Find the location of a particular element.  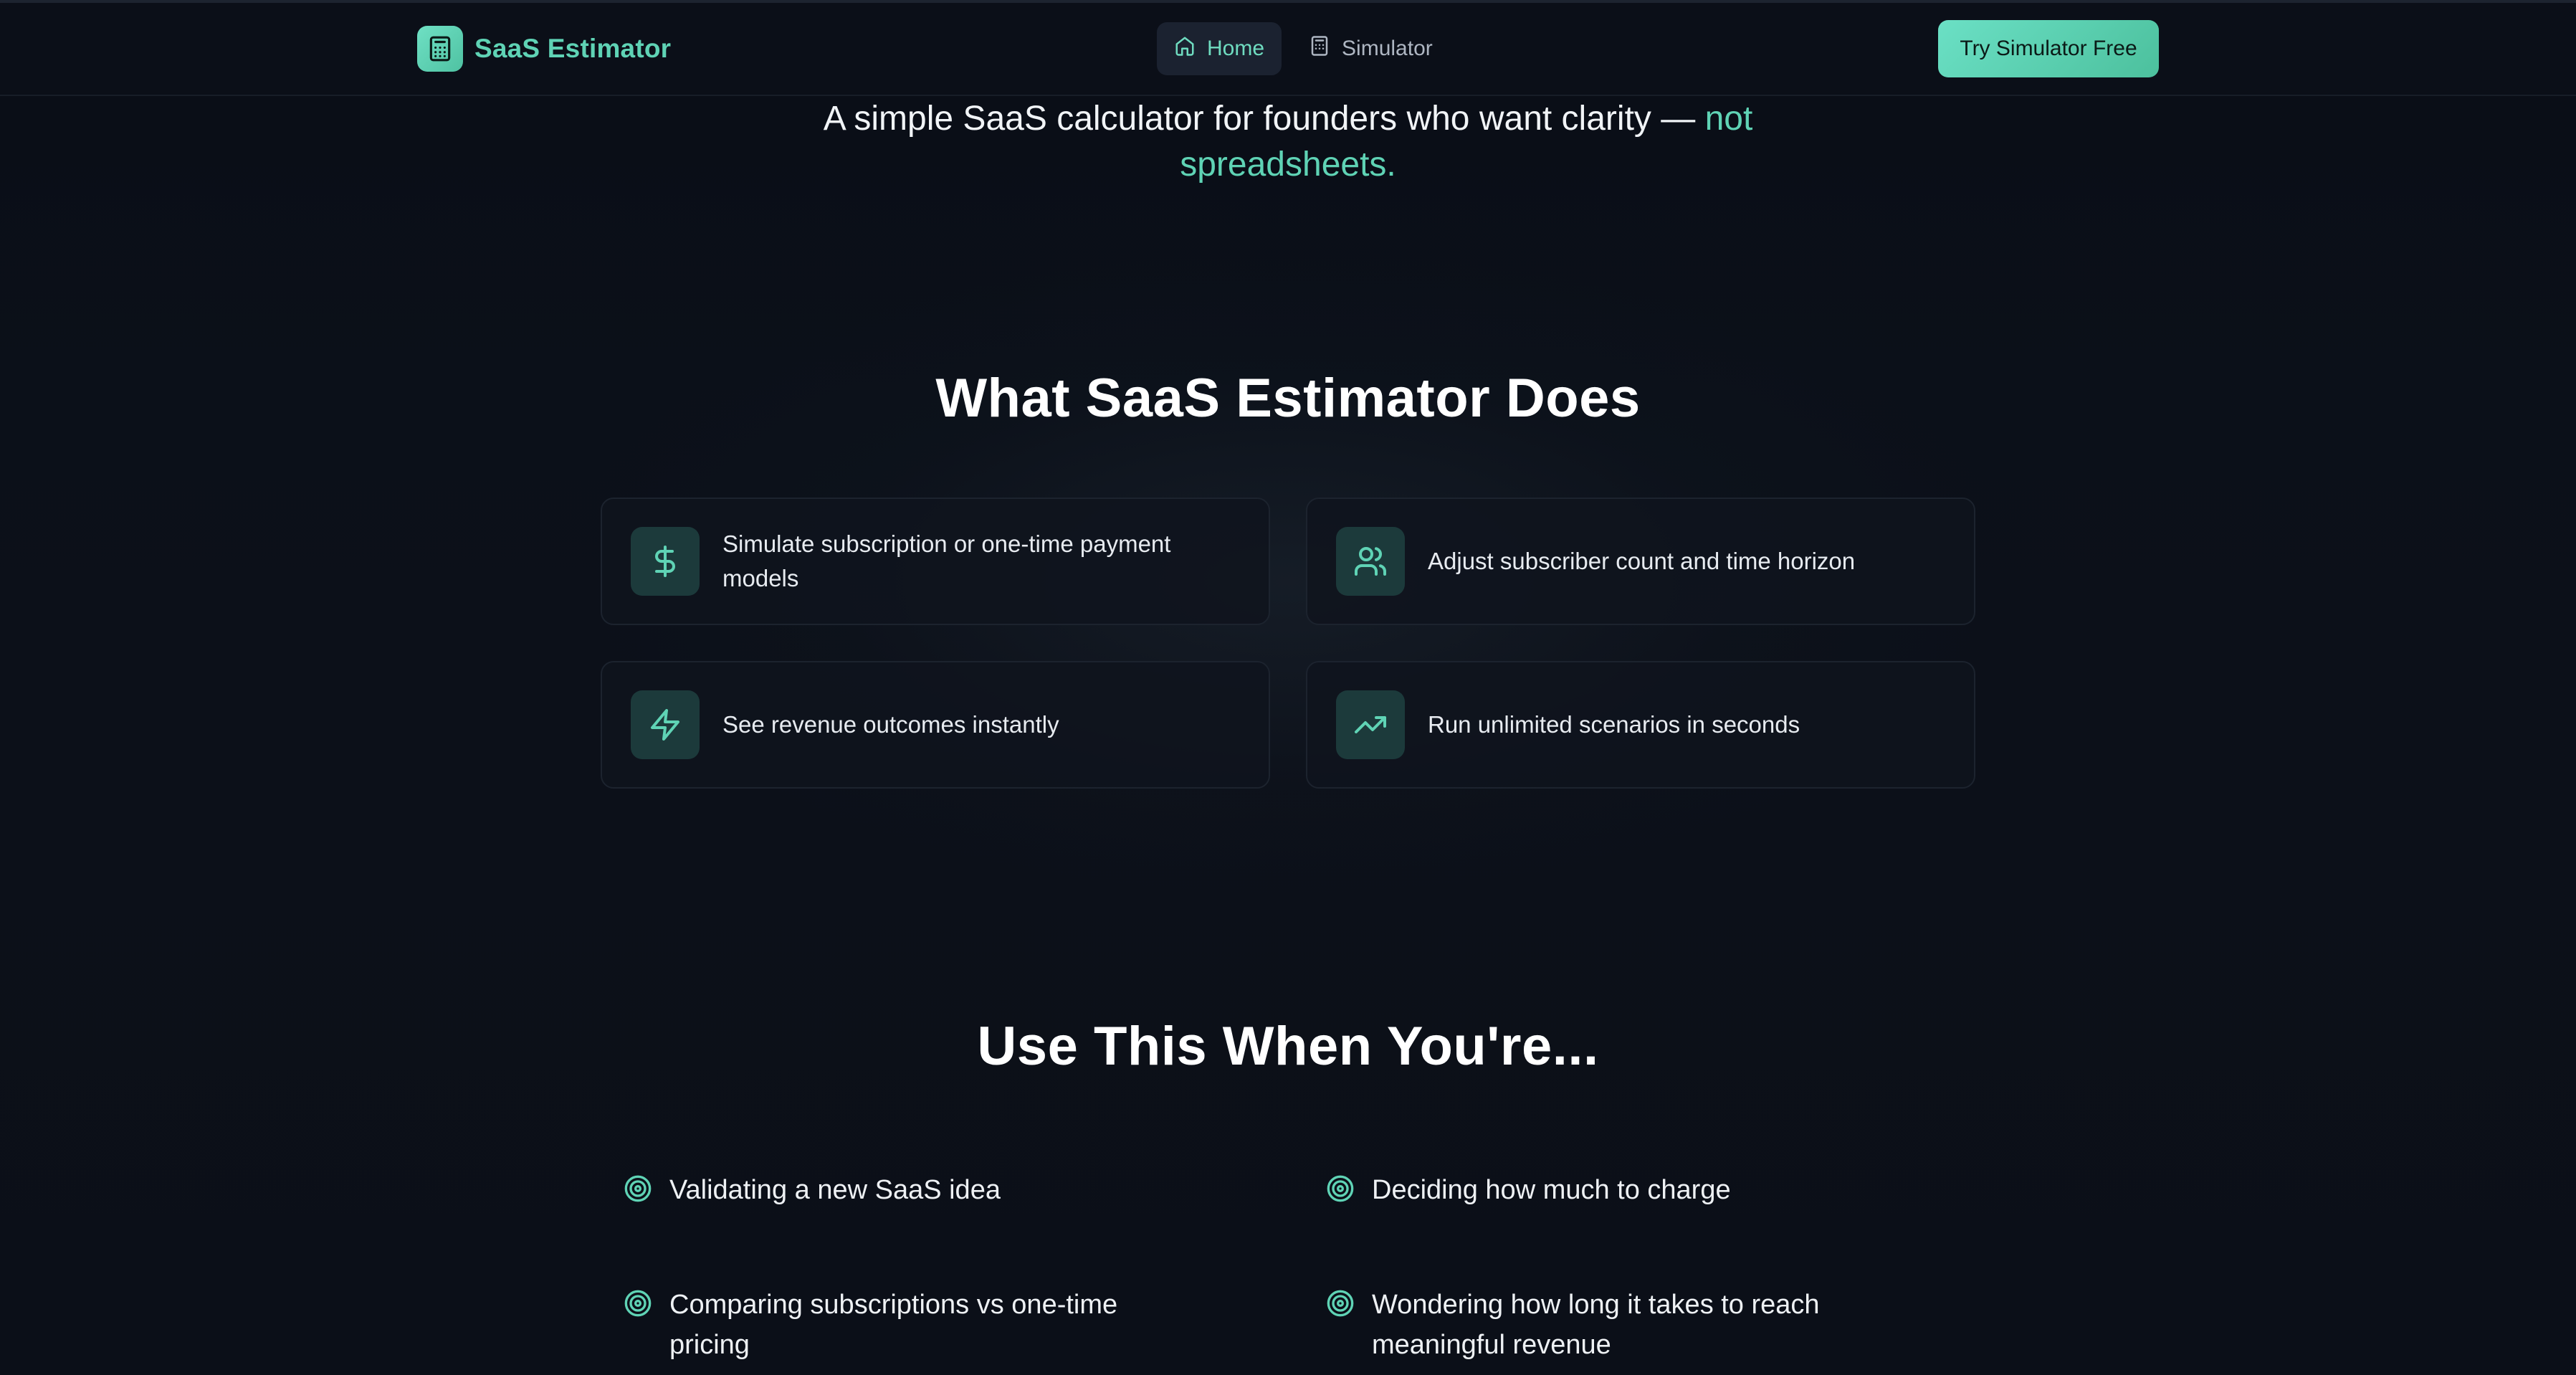

hero-tagline-line-2: spreadsheets. is located at coordinates (1288, 165).